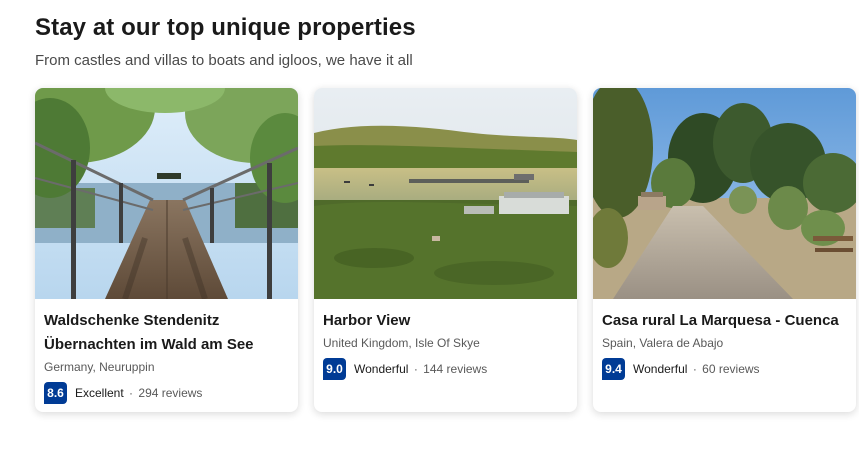 This screenshot has width=859, height=449. I want to click on rating-summary: Wonderful · 144 reviews, so click(420, 369).